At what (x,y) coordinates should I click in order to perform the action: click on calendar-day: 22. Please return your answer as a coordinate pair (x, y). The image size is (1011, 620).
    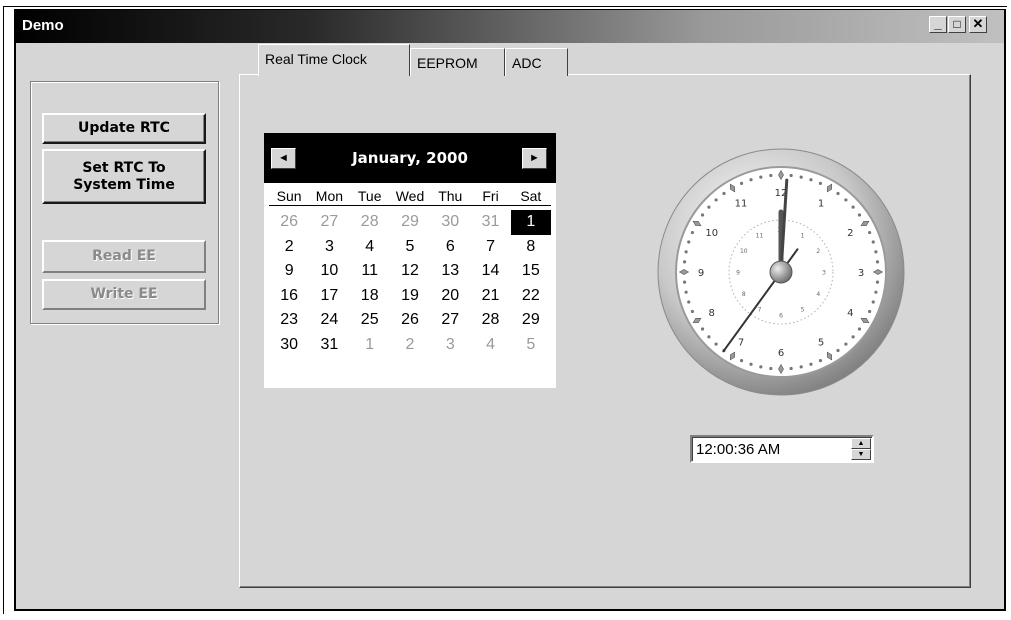
    Looking at the image, I should click on (531, 296).